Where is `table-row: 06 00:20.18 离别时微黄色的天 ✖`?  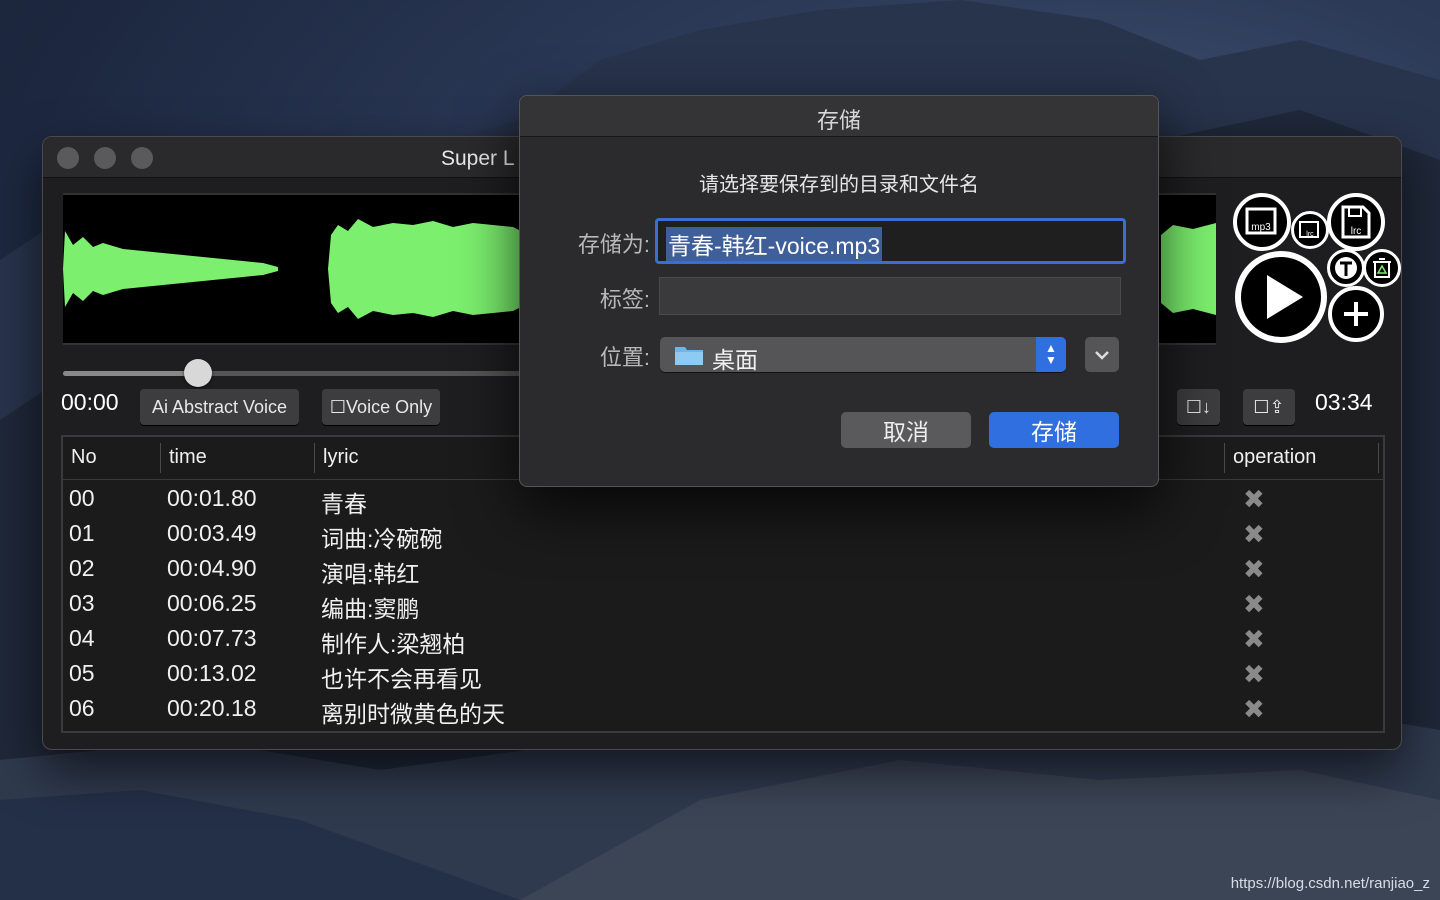
table-row: 06 00:20.18 离别时微黄色的天 ✖ is located at coordinates (723, 709).